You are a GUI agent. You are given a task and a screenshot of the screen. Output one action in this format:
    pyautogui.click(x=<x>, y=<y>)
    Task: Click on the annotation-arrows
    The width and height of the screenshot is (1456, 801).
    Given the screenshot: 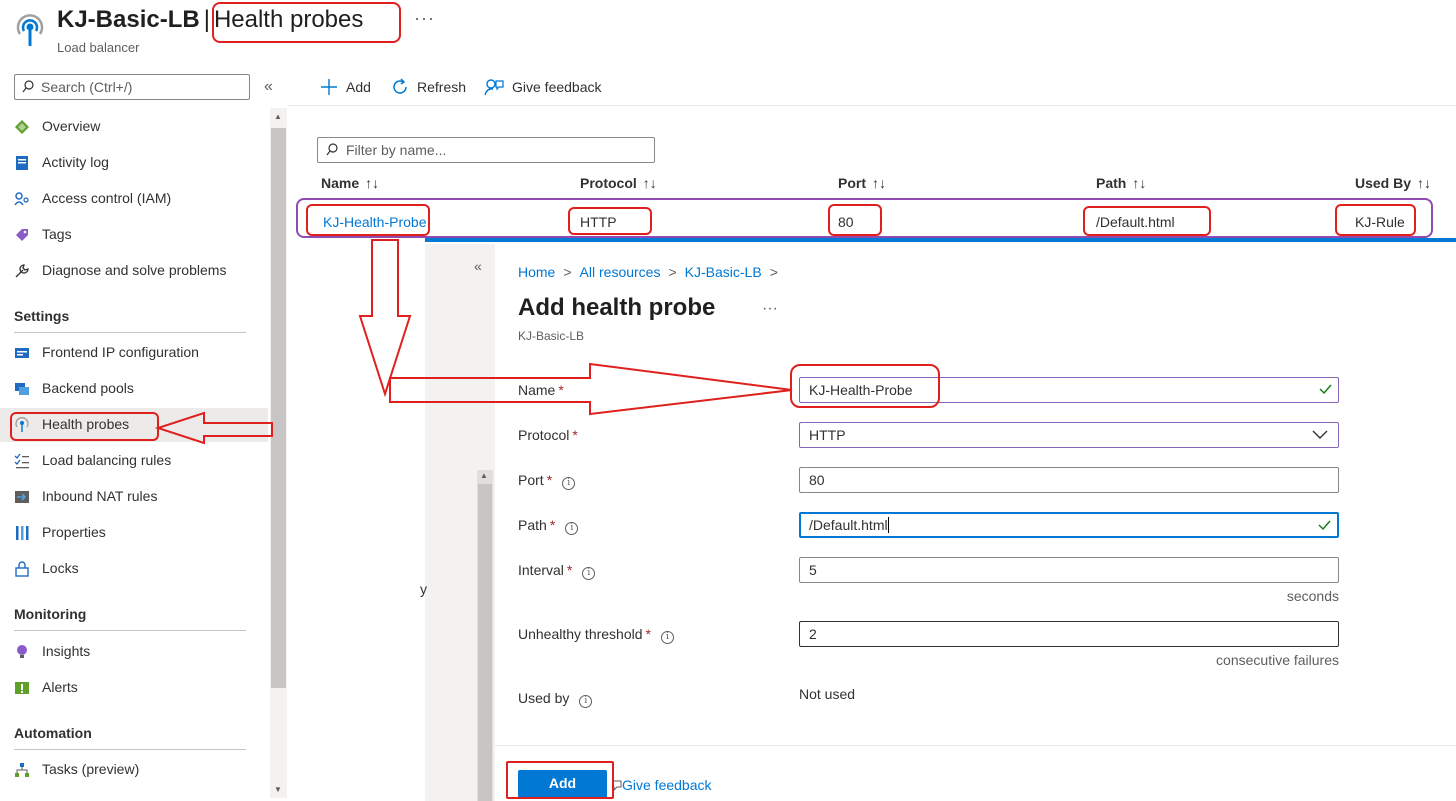 What is the action you would take?
    pyautogui.click(x=473, y=342)
    